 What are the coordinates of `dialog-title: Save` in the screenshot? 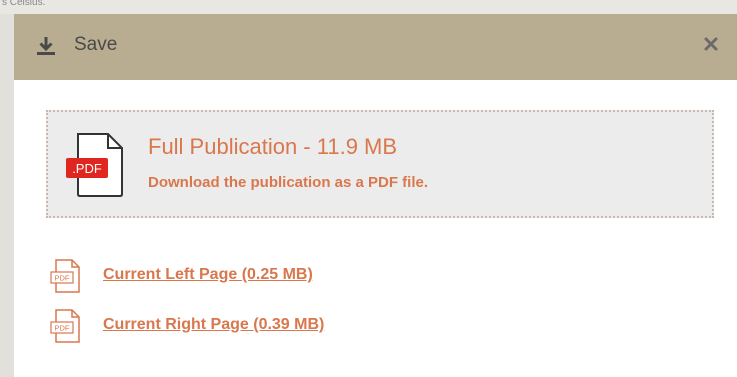 It's located at (96, 44).